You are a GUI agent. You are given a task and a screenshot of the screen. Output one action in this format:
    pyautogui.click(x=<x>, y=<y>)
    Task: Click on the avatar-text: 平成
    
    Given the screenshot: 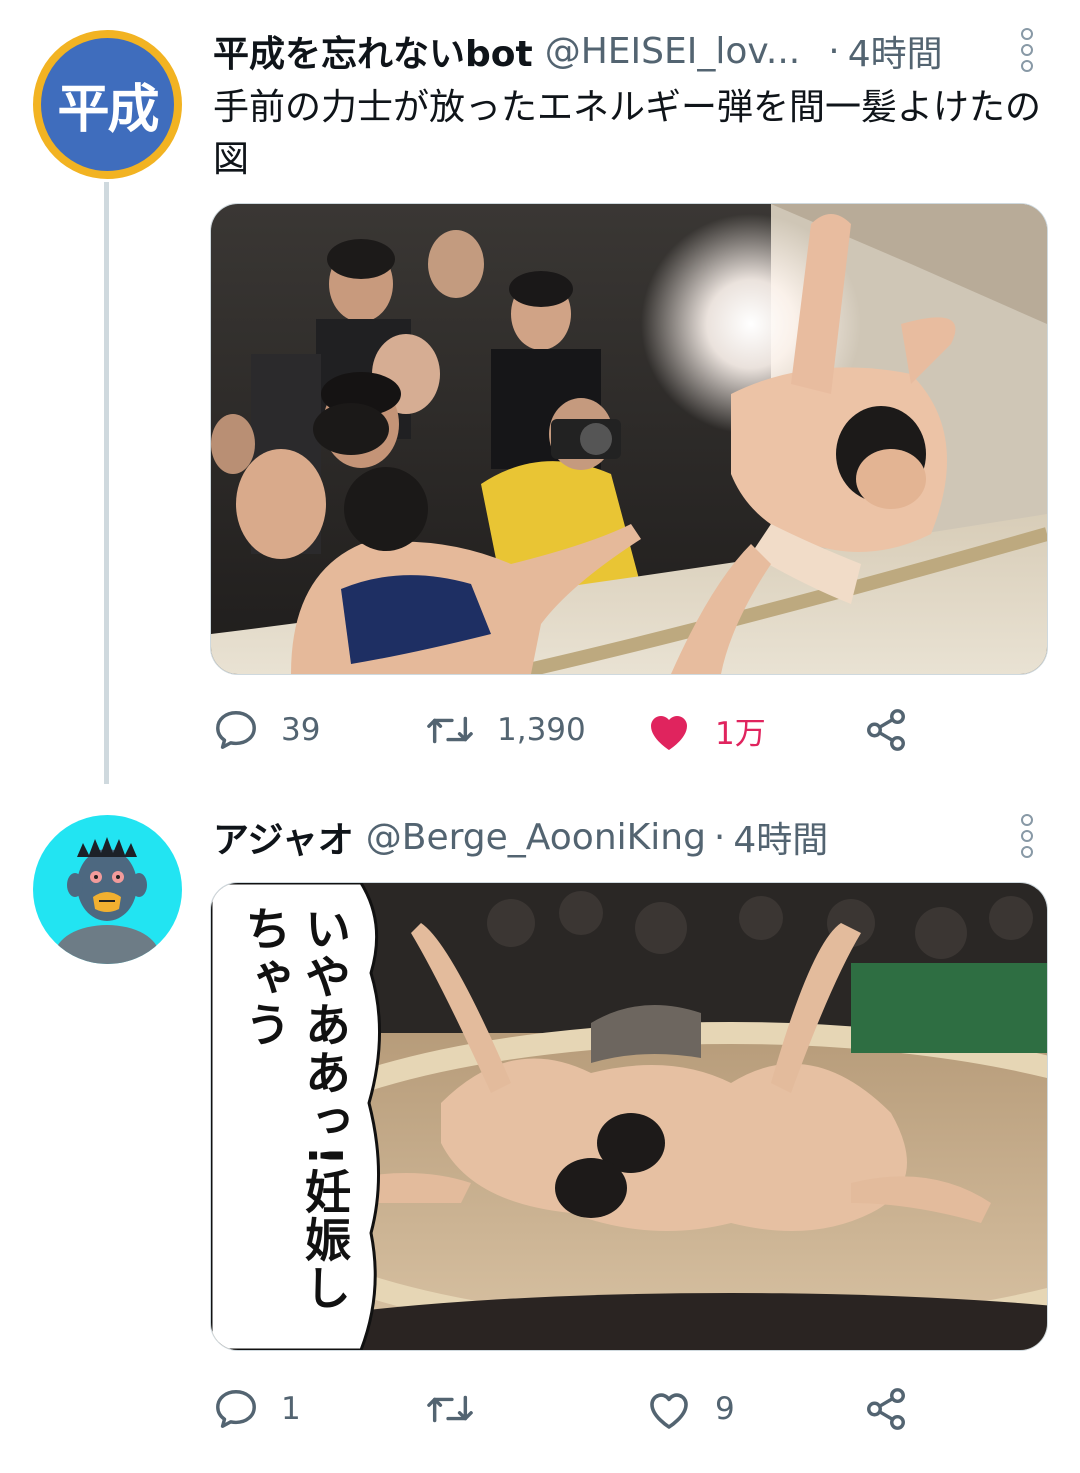 What is the action you would take?
    pyautogui.click(x=108, y=109)
    